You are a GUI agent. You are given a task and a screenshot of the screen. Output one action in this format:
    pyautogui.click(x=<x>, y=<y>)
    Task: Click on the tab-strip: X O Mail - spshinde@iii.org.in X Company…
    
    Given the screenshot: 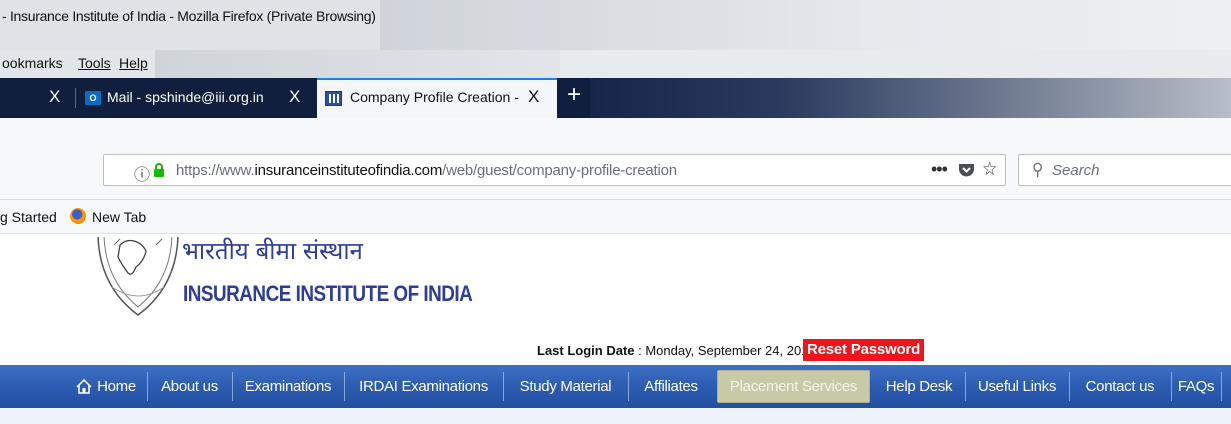 What is the action you would take?
    pyautogui.click(x=615, y=98)
    